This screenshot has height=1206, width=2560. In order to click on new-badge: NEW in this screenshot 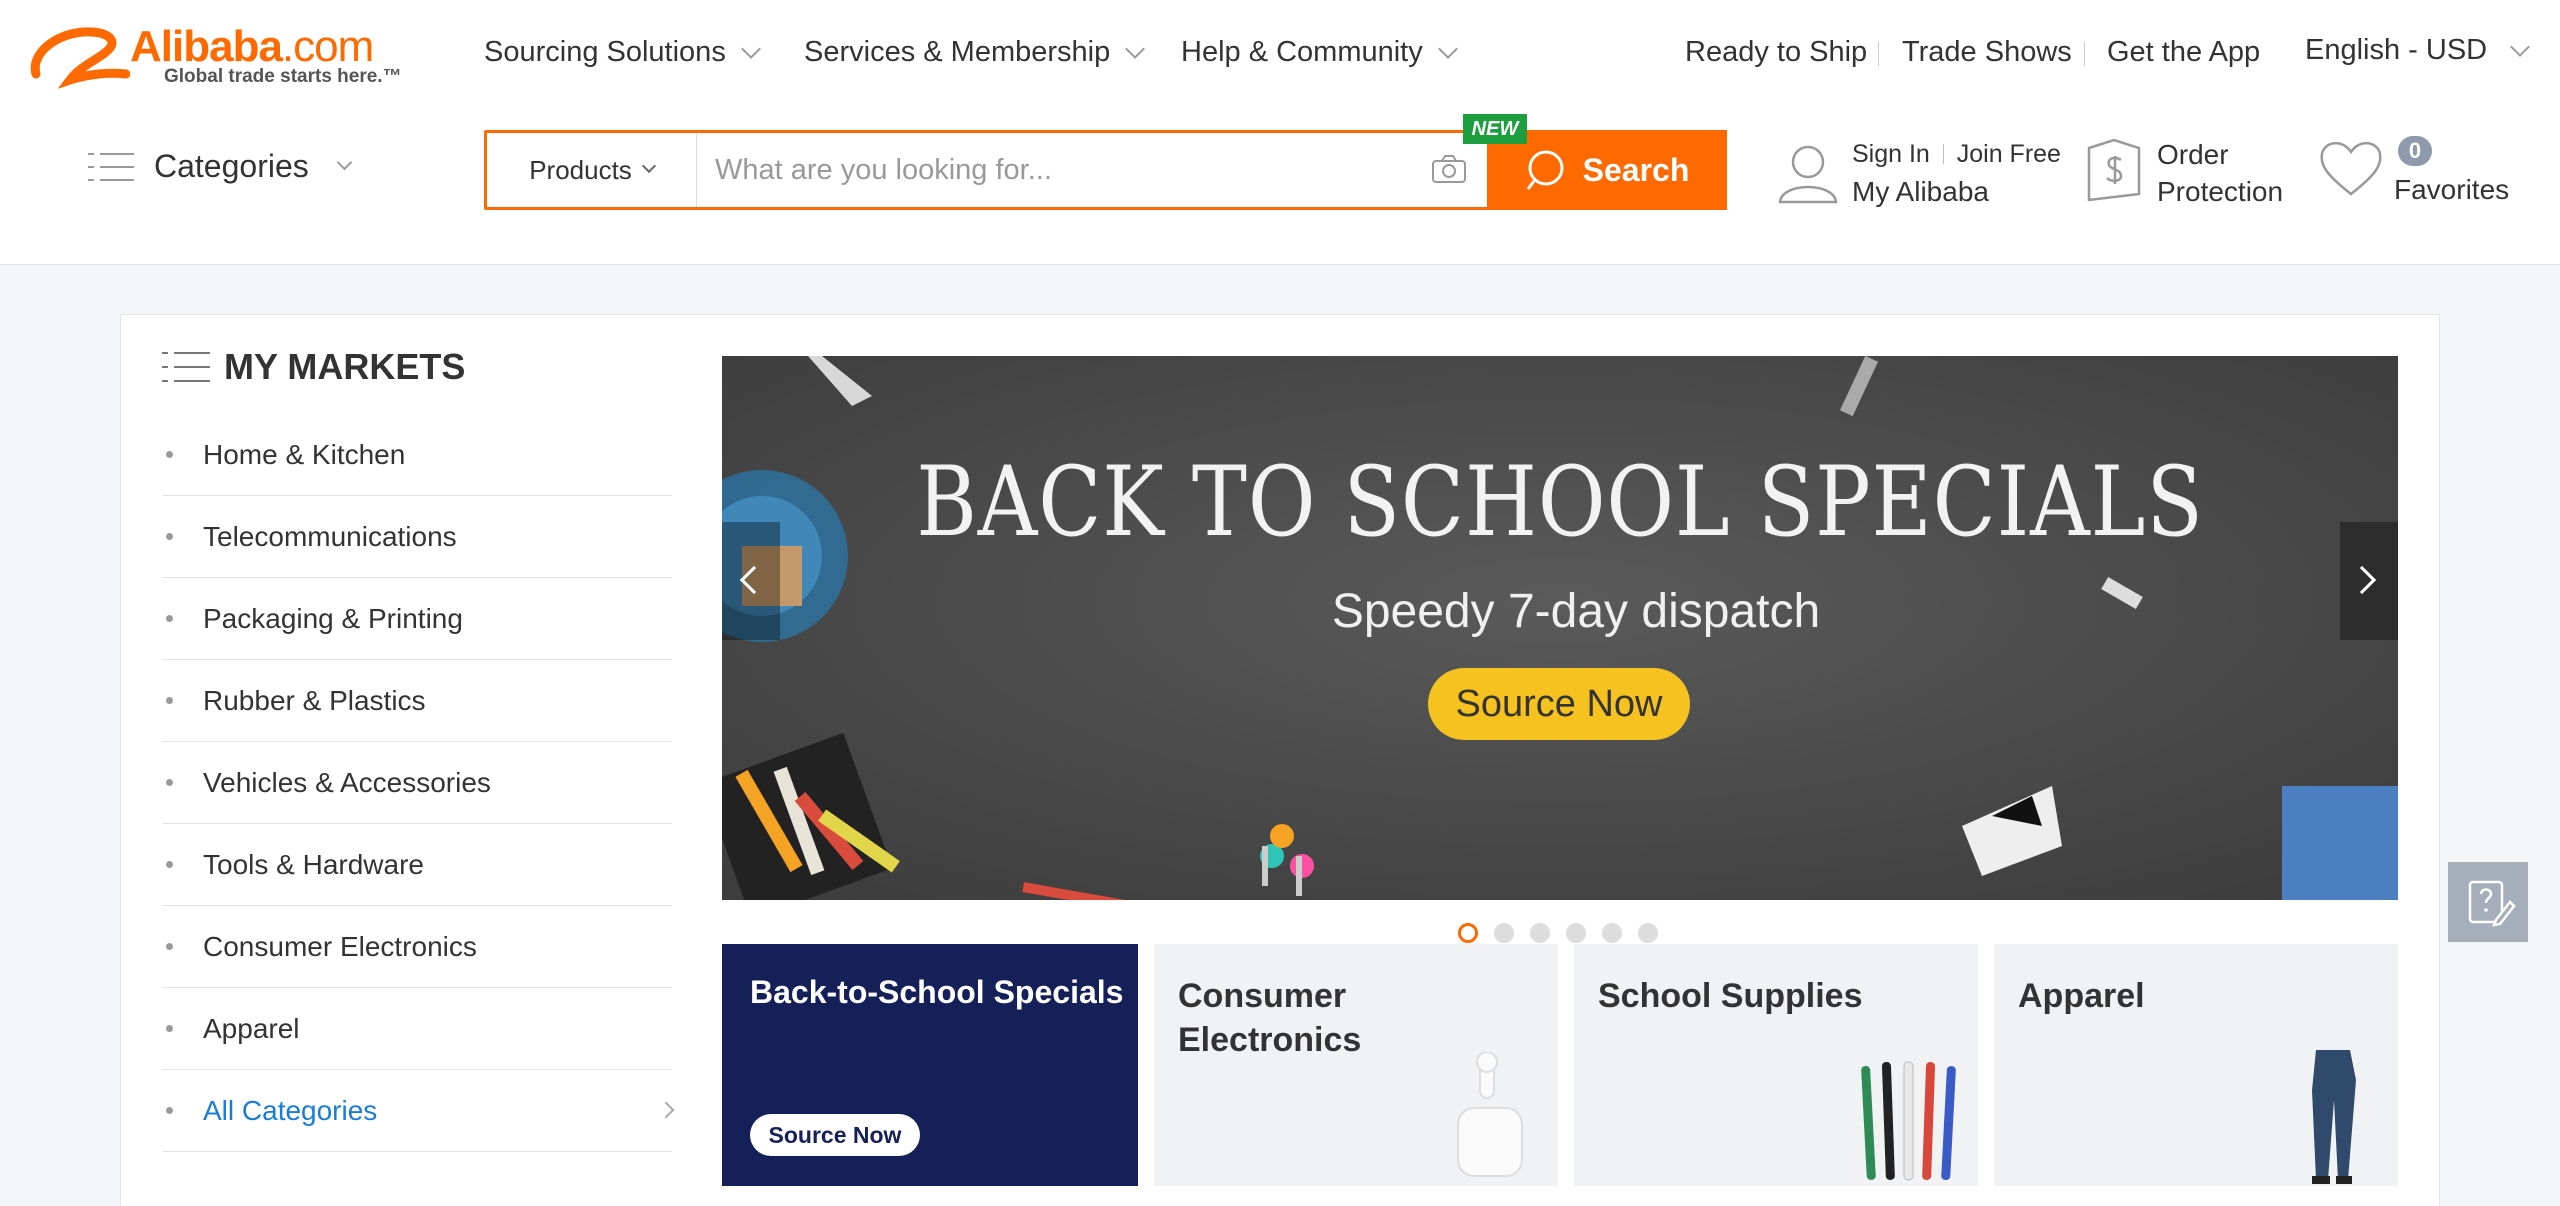, I will do `click(1495, 129)`.